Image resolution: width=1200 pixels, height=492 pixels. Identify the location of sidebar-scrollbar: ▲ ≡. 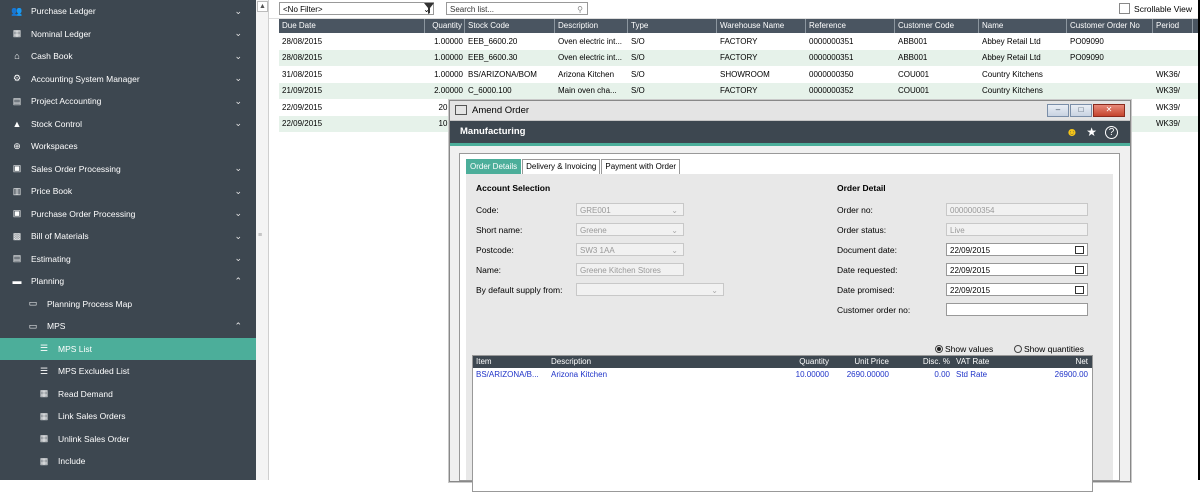
(262, 240).